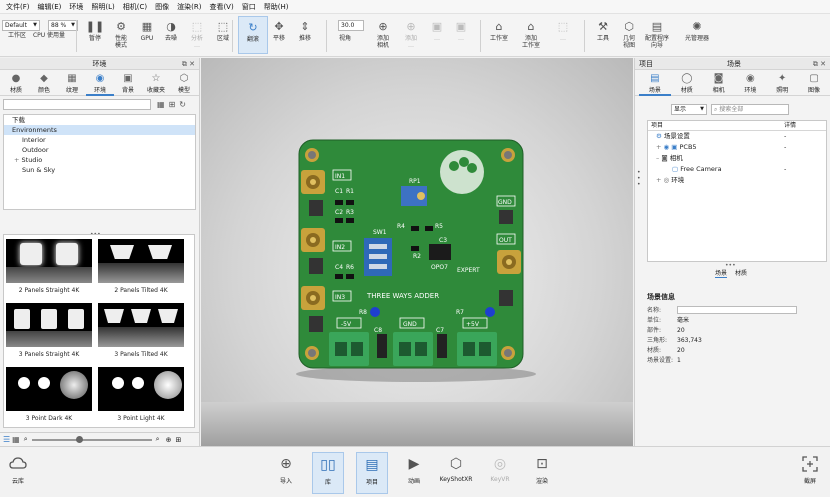 The width and height of the screenshot is (830, 497). Describe the element at coordinates (737, 147) in the screenshot. I see `tree-row-pcb5: + ◉ ▣ PCB5 -` at that location.